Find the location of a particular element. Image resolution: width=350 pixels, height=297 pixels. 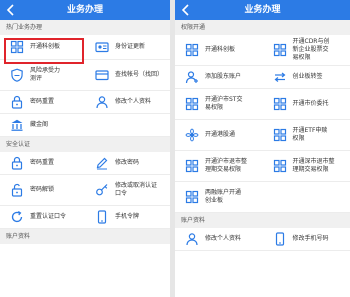

section-header: 安全认证 is located at coordinates (85, 144).